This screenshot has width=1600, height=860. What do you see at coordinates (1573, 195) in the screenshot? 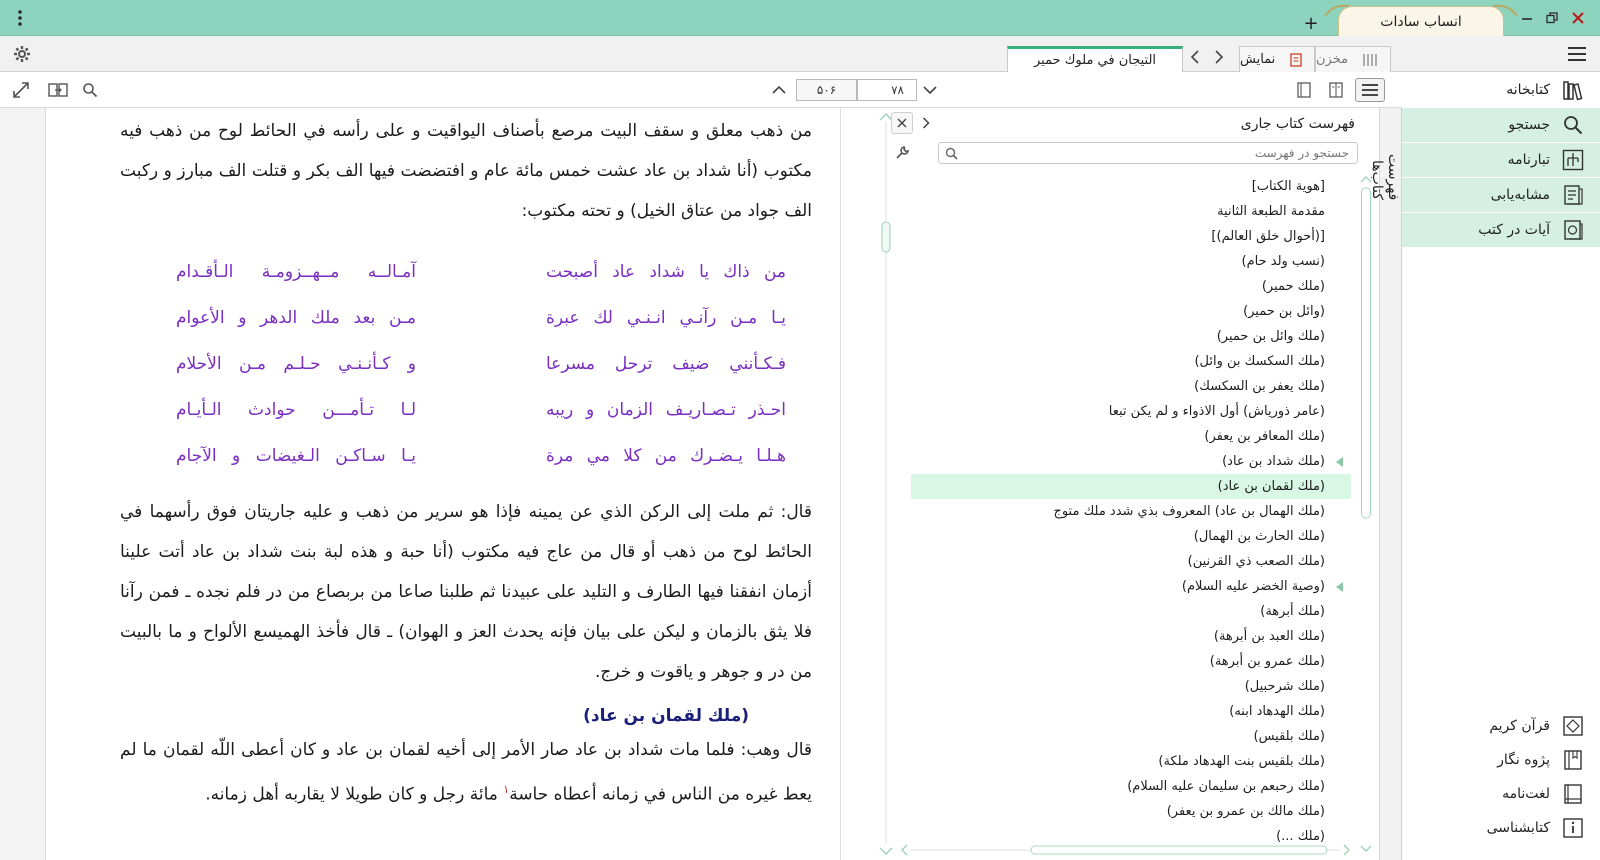
I see `similar-icon` at bounding box center [1573, 195].